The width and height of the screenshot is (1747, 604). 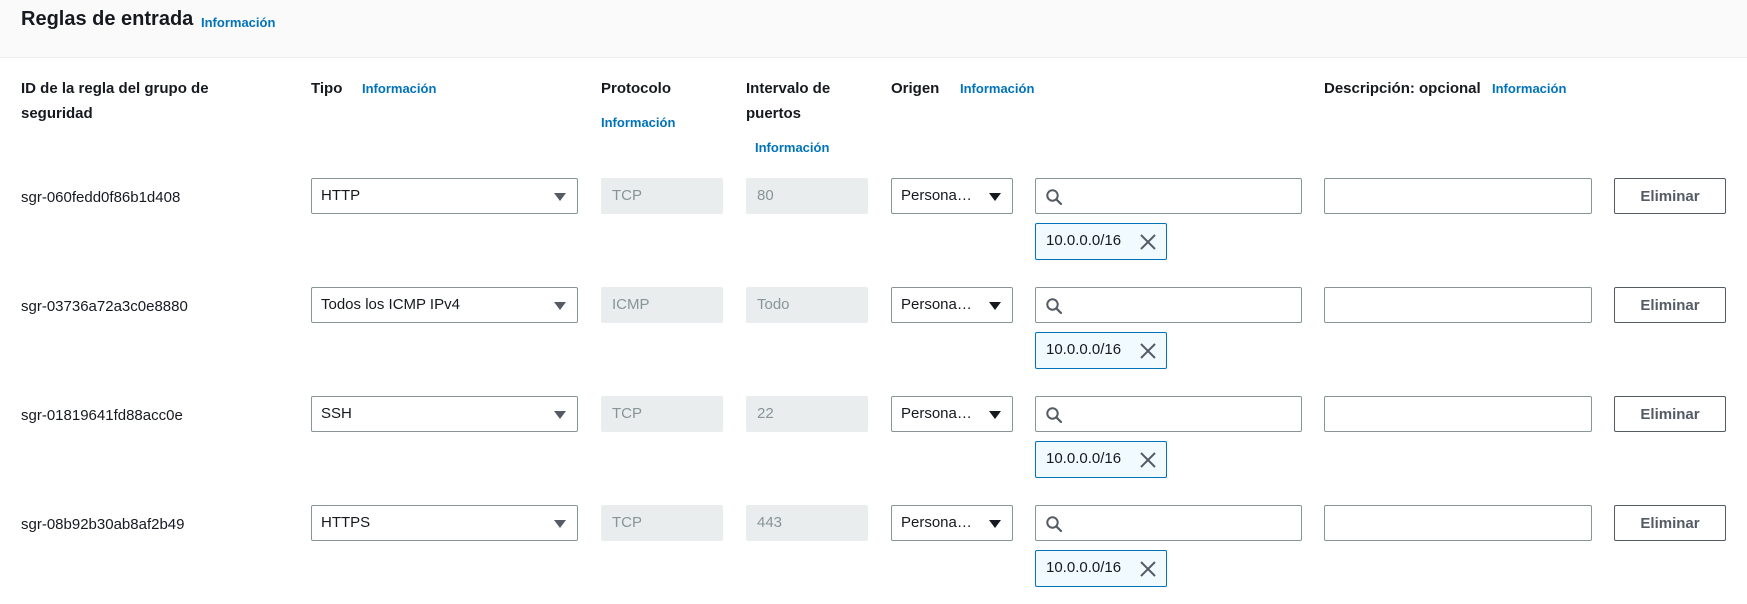 I want to click on protocol-value: ICMP, so click(x=631, y=304).